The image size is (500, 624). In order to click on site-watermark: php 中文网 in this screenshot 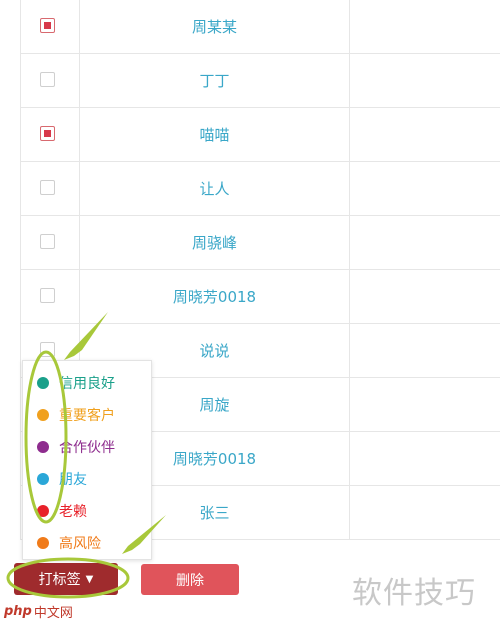, I will do `click(38, 611)`.